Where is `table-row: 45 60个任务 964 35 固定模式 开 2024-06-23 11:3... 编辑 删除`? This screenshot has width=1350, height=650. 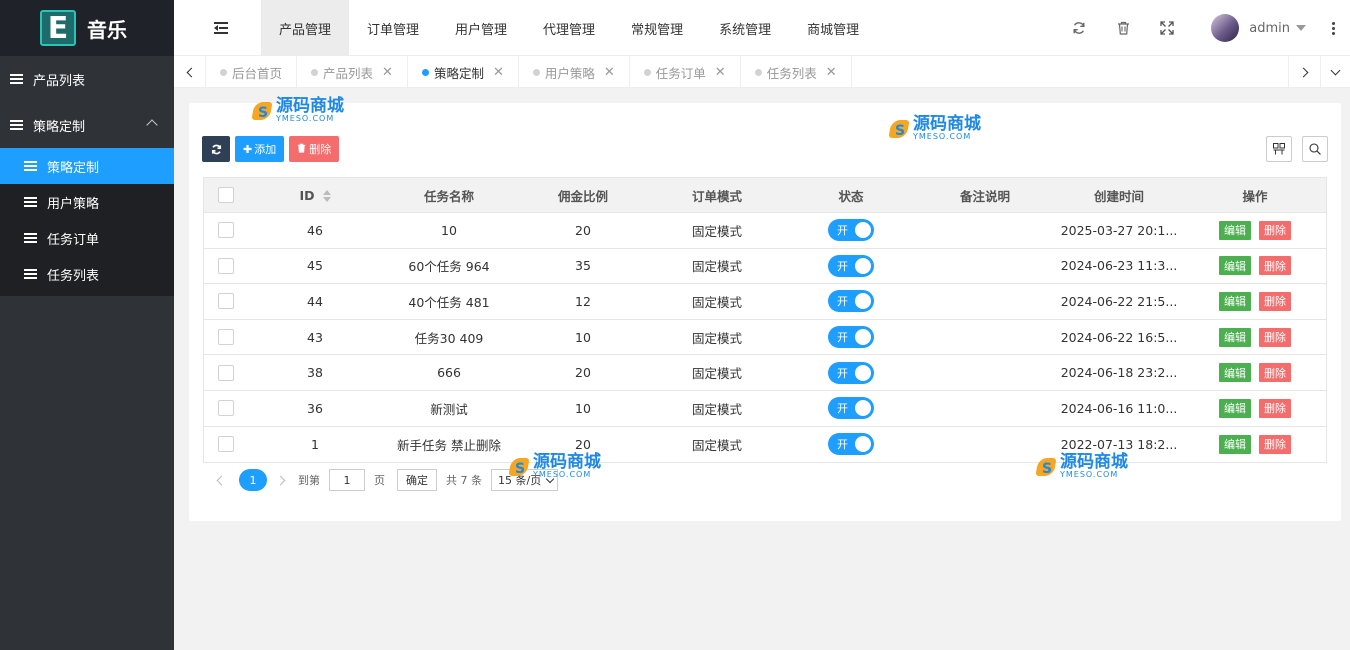
table-row: 45 60个任务 964 35 固定模式 开 2024-06-23 11:3... 编辑 删除 is located at coordinates (765, 267).